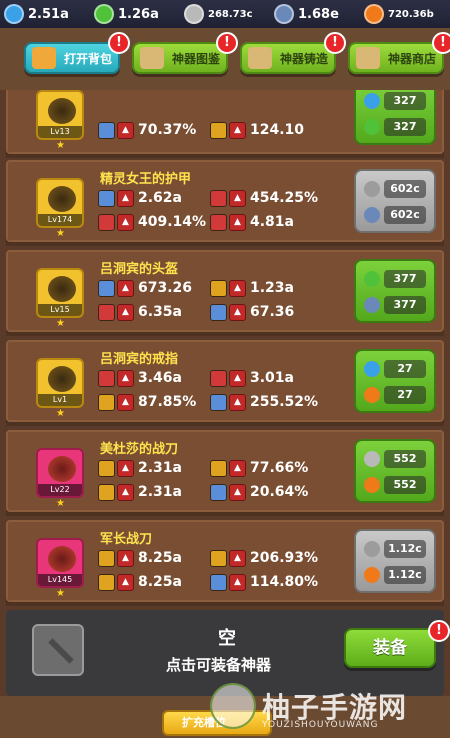 The height and width of the screenshot is (738, 450). What do you see at coordinates (395, 549) in the screenshot?
I see `cost-row: 1.12c` at bounding box center [395, 549].